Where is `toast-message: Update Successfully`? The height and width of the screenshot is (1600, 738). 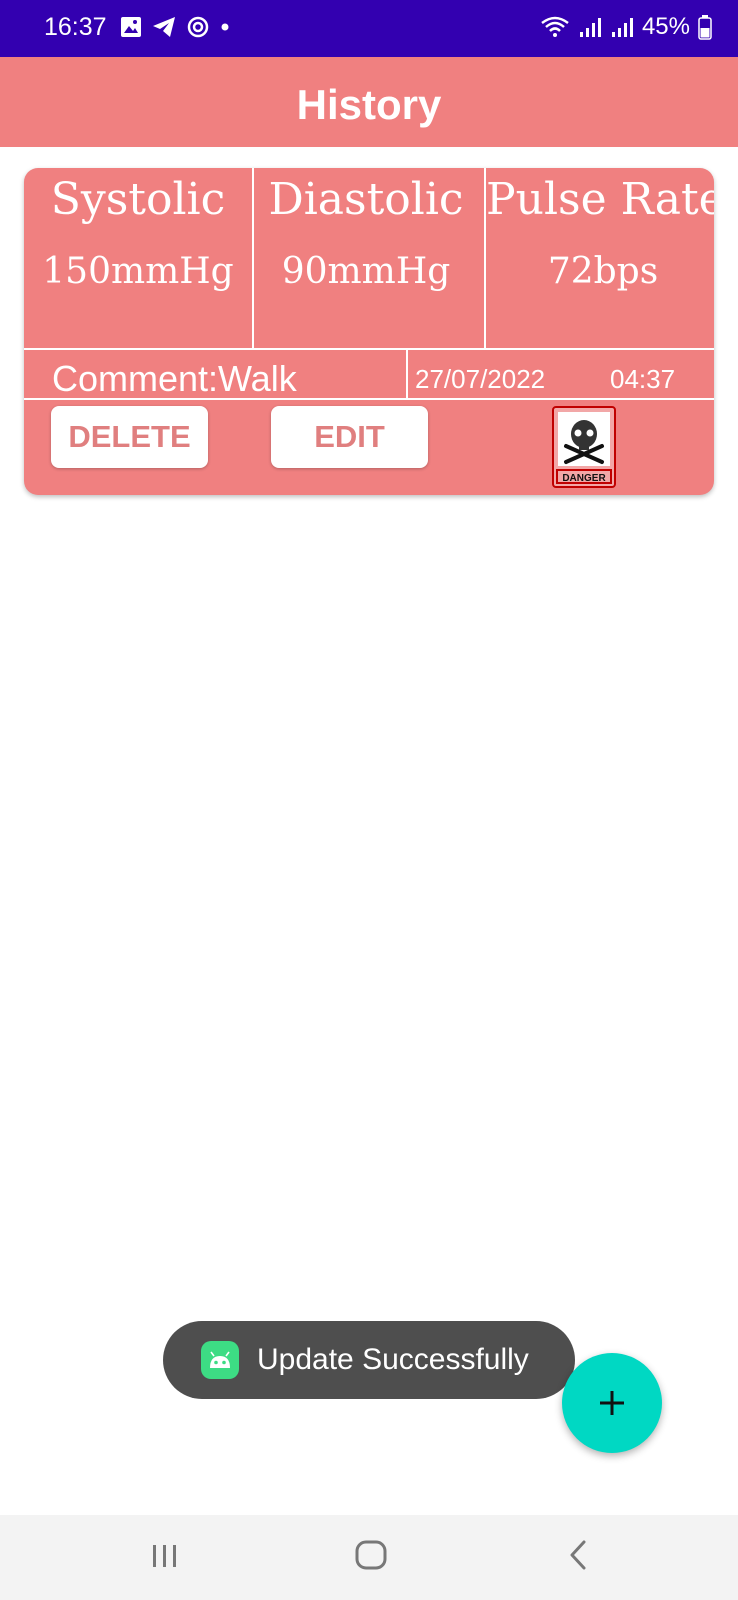
toast-message: Update Successfully is located at coordinates (369, 1360).